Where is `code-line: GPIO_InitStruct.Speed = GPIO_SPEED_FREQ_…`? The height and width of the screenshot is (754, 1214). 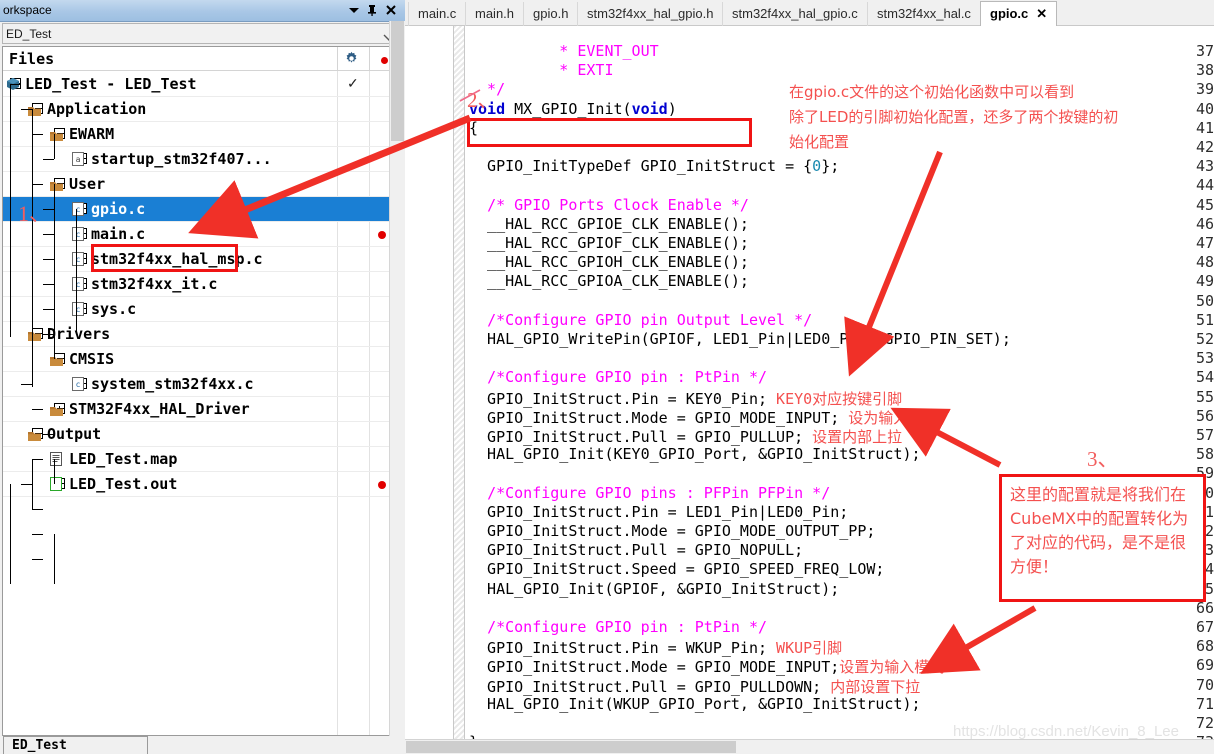
code-line: GPIO_InitStruct.Speed = GPIO_SPEED_FREQ_… is located at coordinates (676, 569).